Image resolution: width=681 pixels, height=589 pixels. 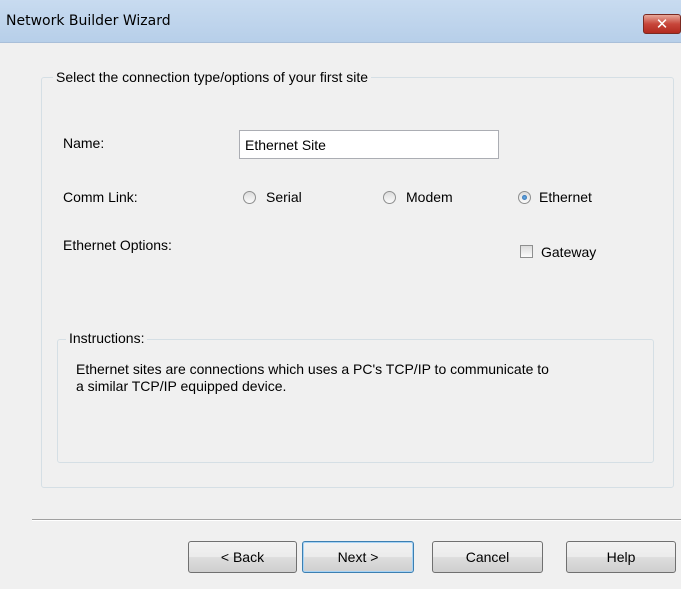 What do you see at coordinates (88, 21) in the screenshot?
I see `window-title: Network Builder Wizard` at bounding box center [88, 21].